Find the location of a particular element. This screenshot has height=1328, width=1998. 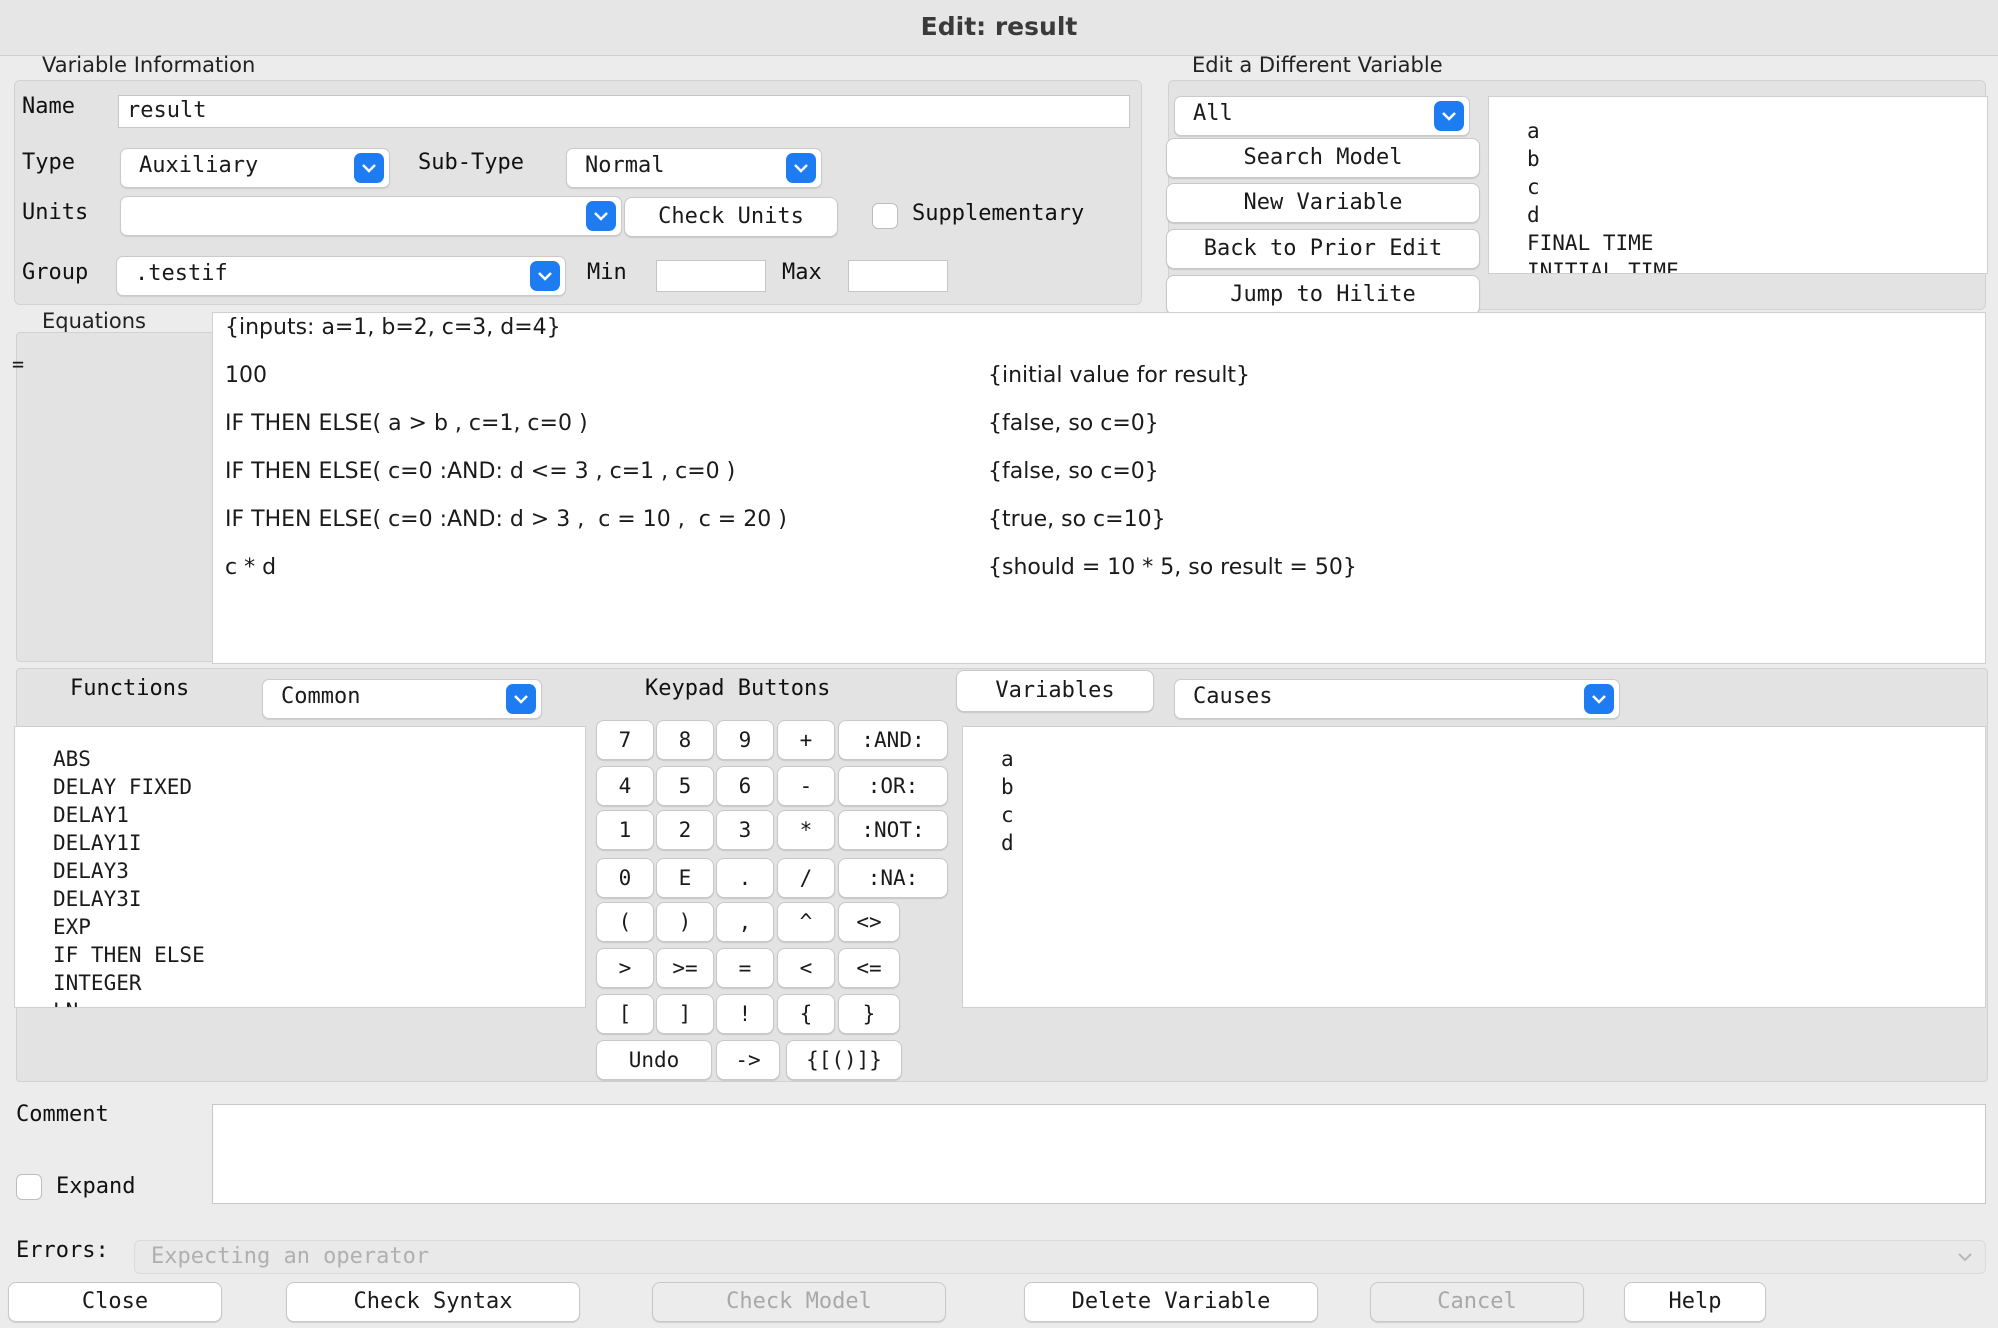

check-syntax-button: Check Syntax is located at coordinates (433, 1302).